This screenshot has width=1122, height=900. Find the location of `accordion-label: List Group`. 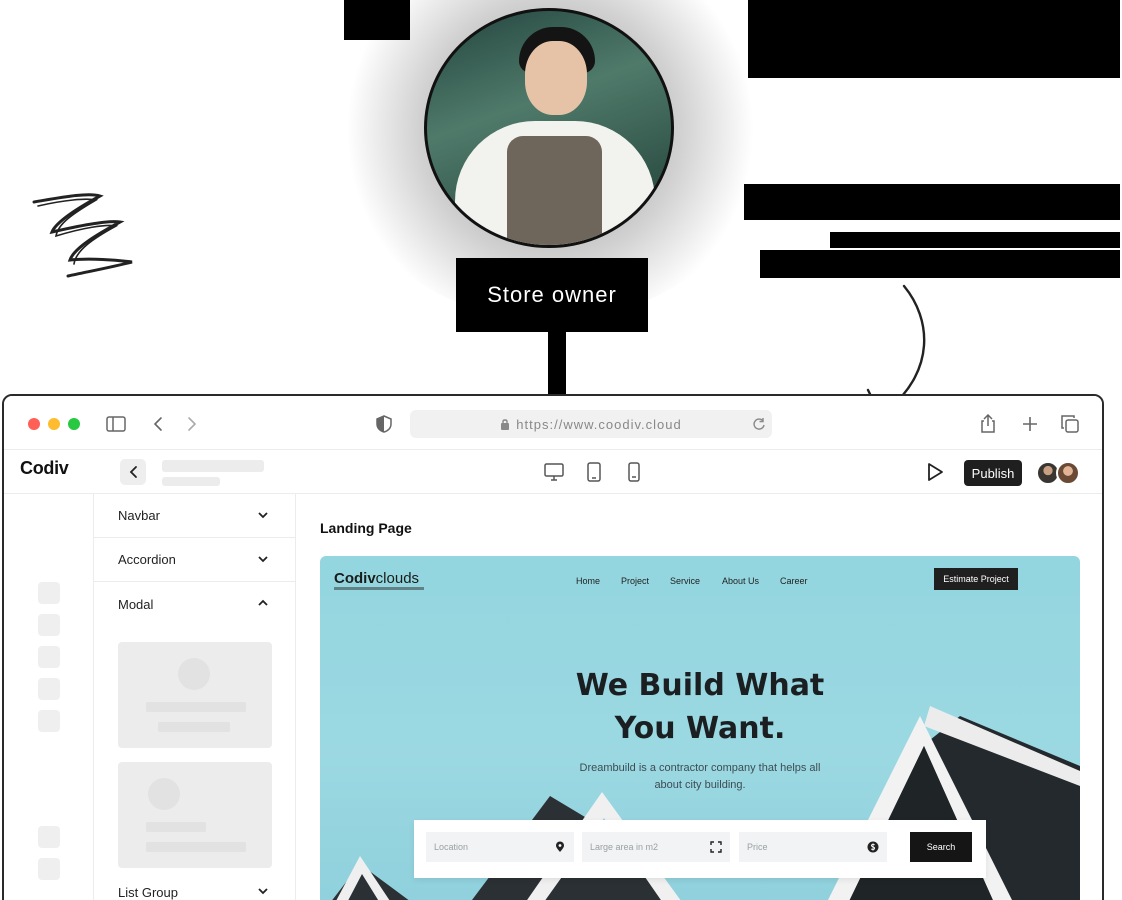

accordion-label: List Group is located at coordinates (148, 892).